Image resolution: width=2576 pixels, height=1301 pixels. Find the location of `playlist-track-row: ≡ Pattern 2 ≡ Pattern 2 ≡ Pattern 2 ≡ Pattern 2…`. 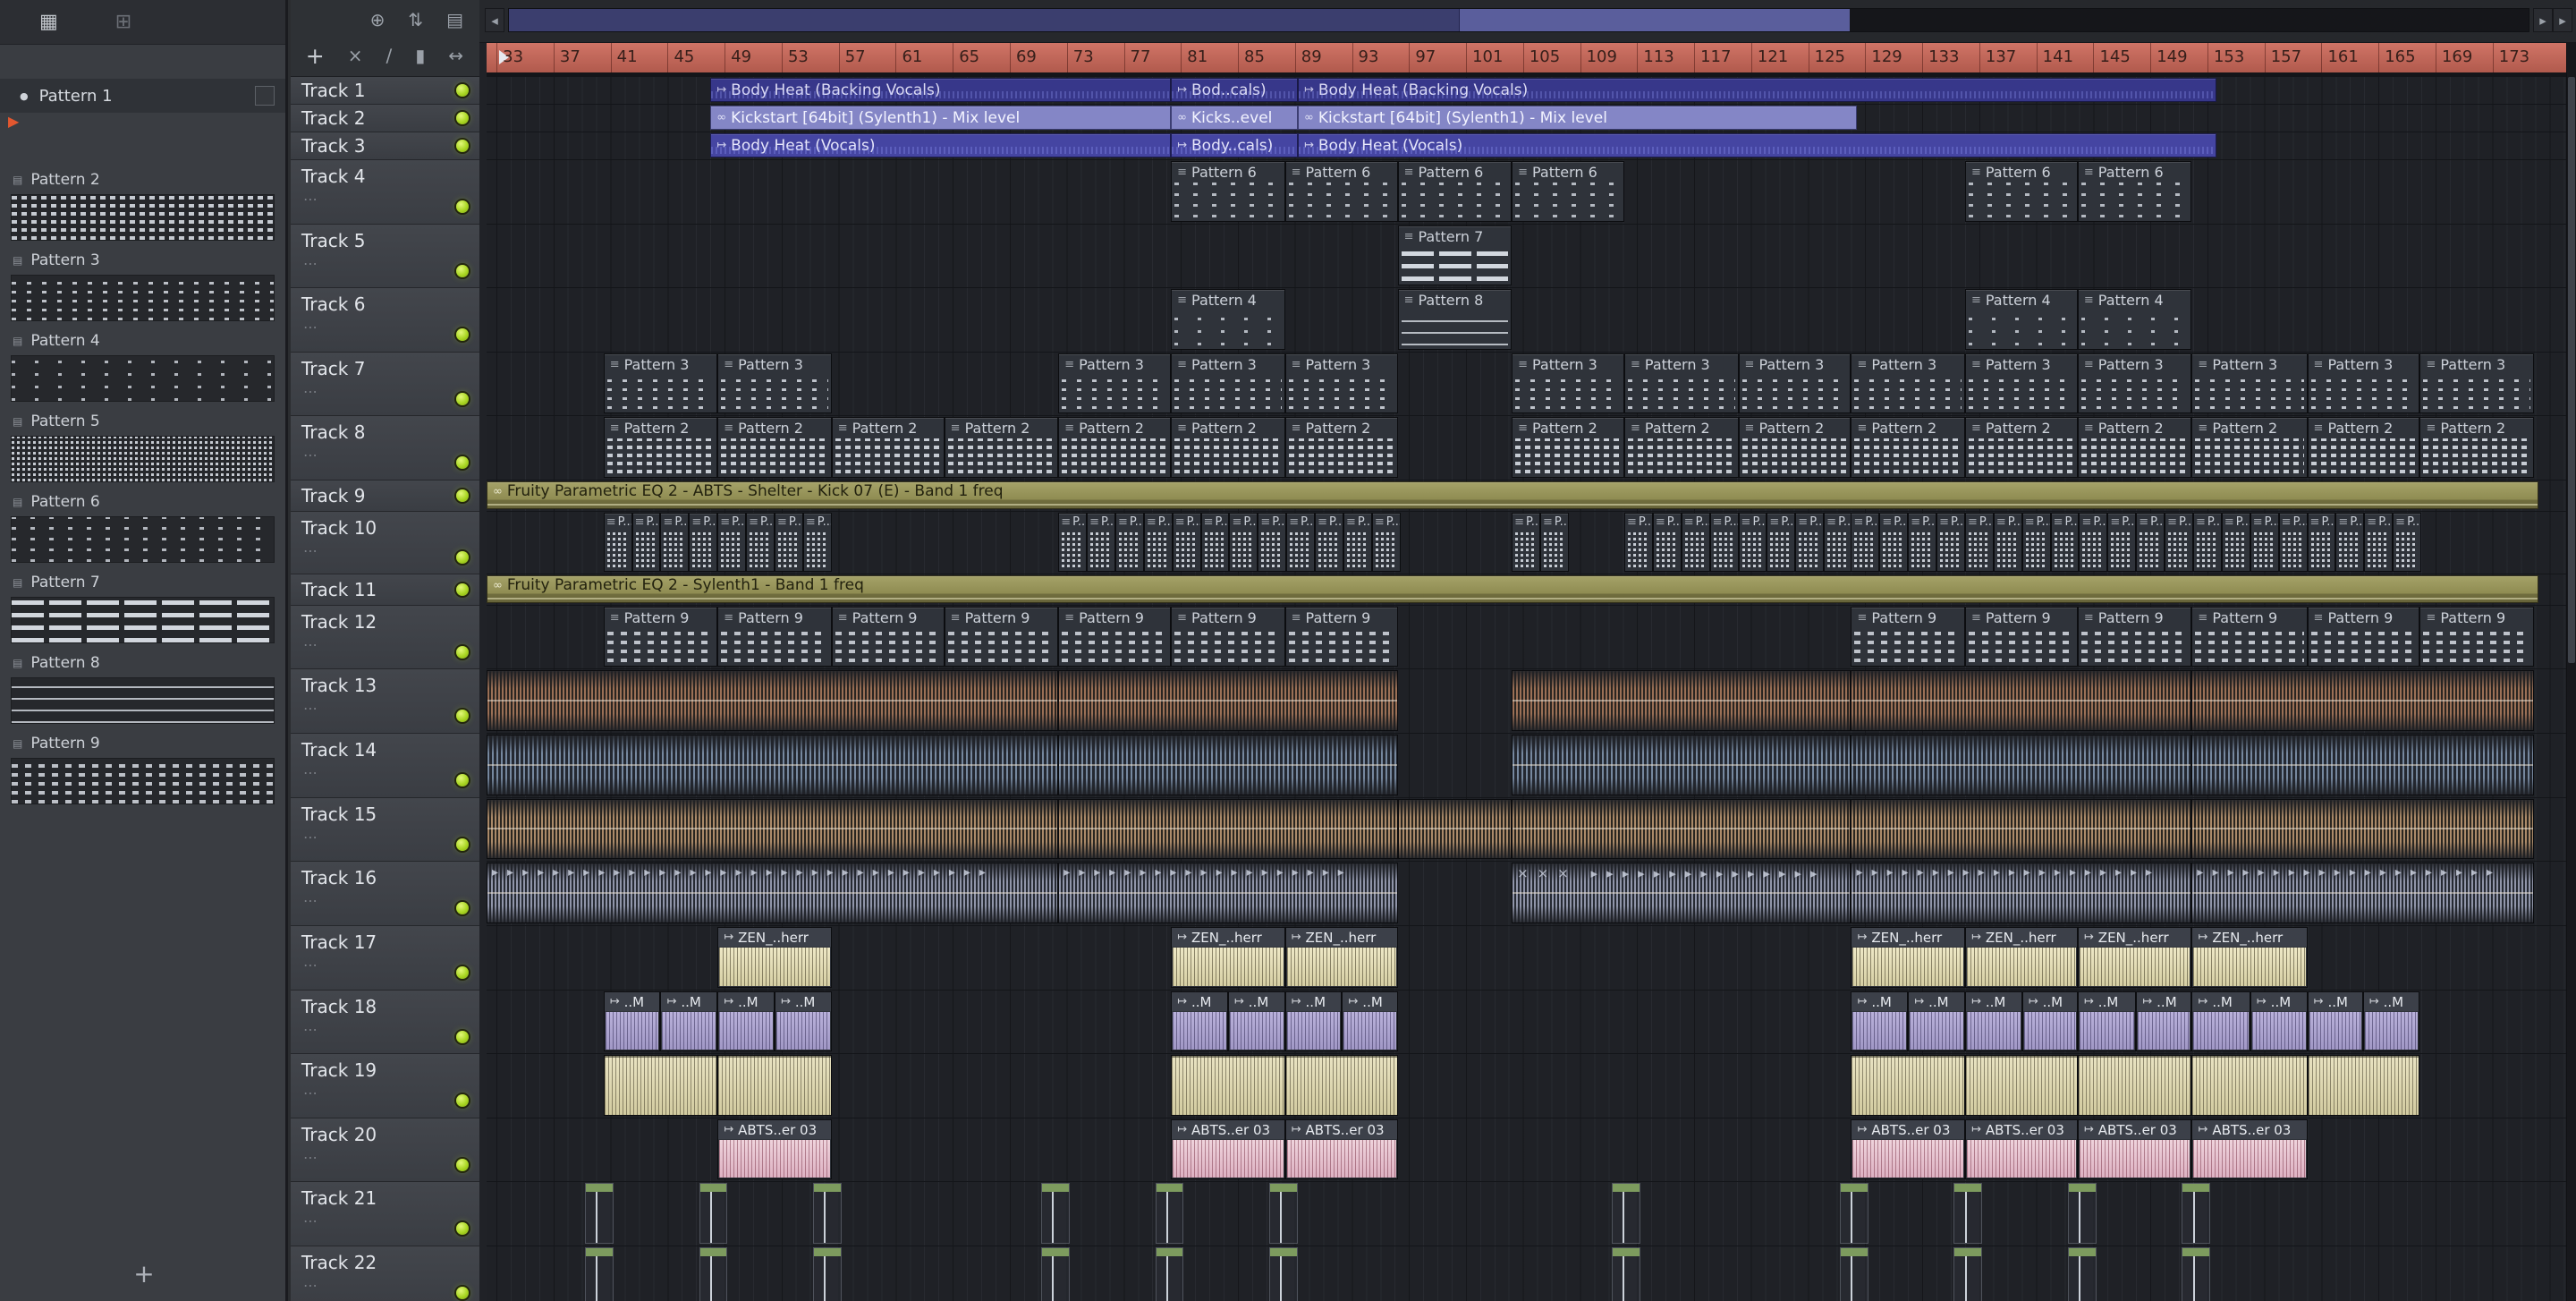

playlist-track-row: ≡ Pattern 2 ≡ Pattern 2 ≡ Pattern 2 ≡ Pattern 2… is located at coordinates (1526, 448).